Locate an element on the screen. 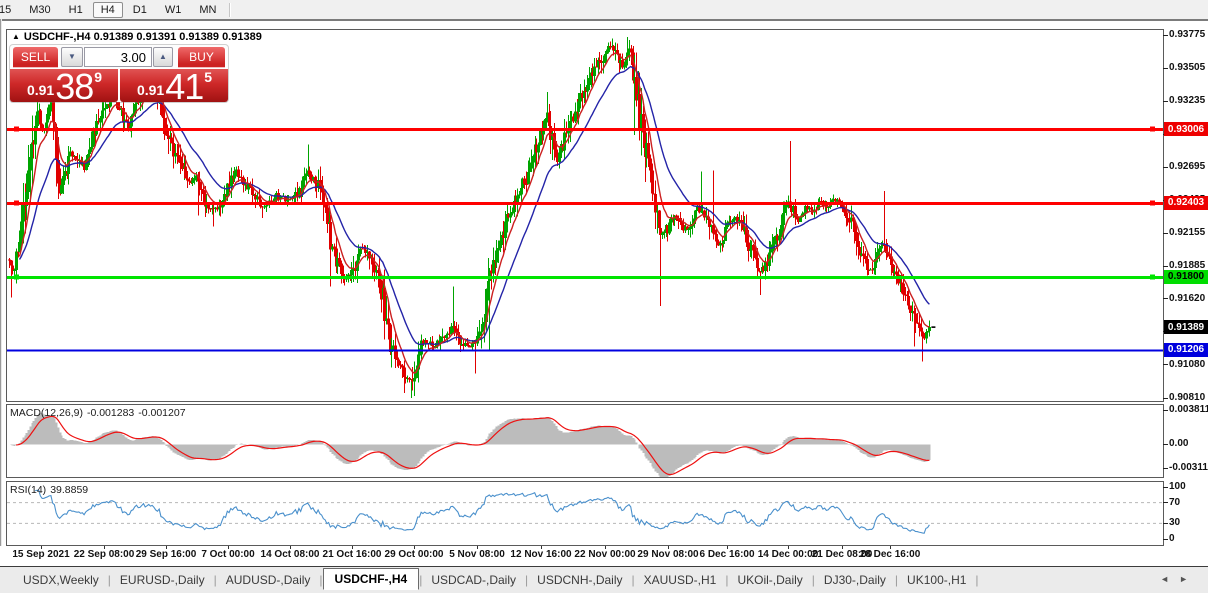  timeframe-button-h1: H1 is located at coordinates (76, 10).